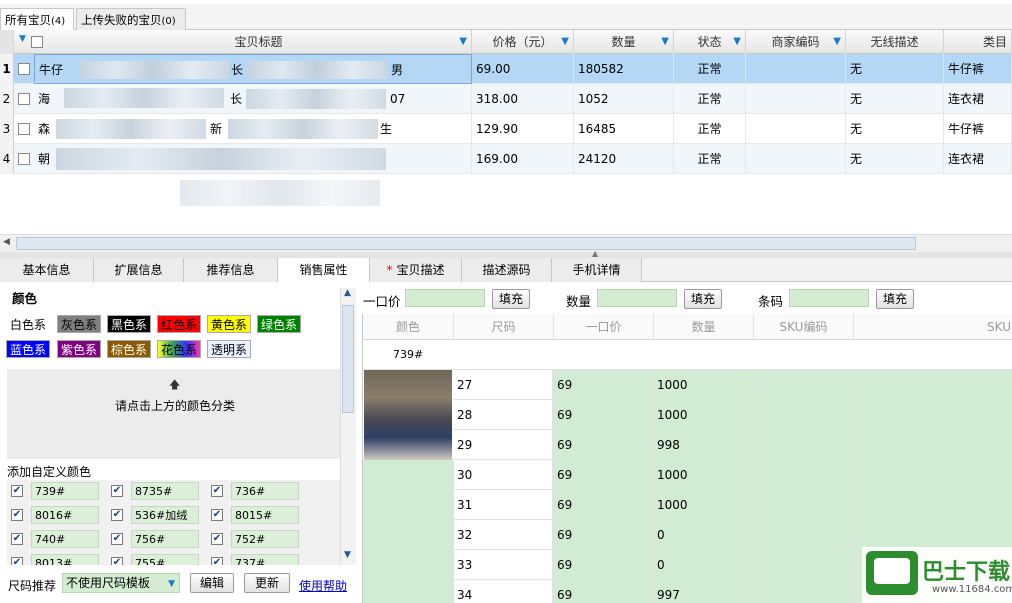 Image resolution: width=1012 pixels, height=603 pixels. I want to click on cell-quantity: 24120, so click(624, 159).